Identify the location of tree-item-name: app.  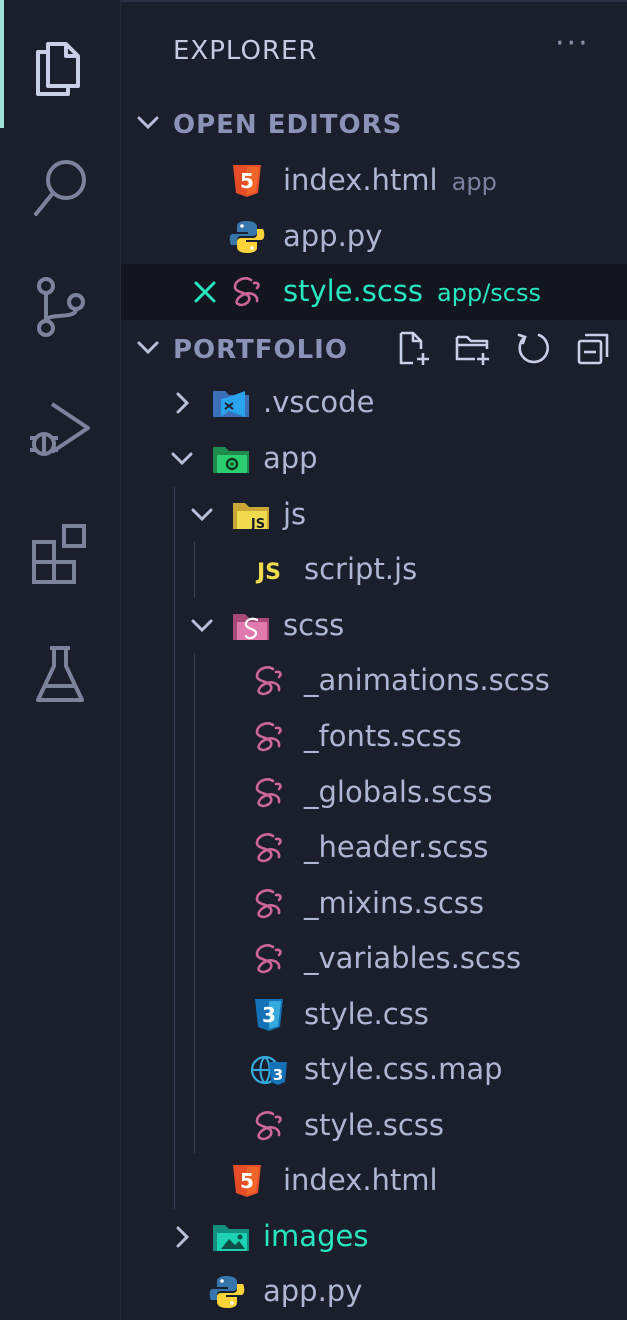
(290, 458).